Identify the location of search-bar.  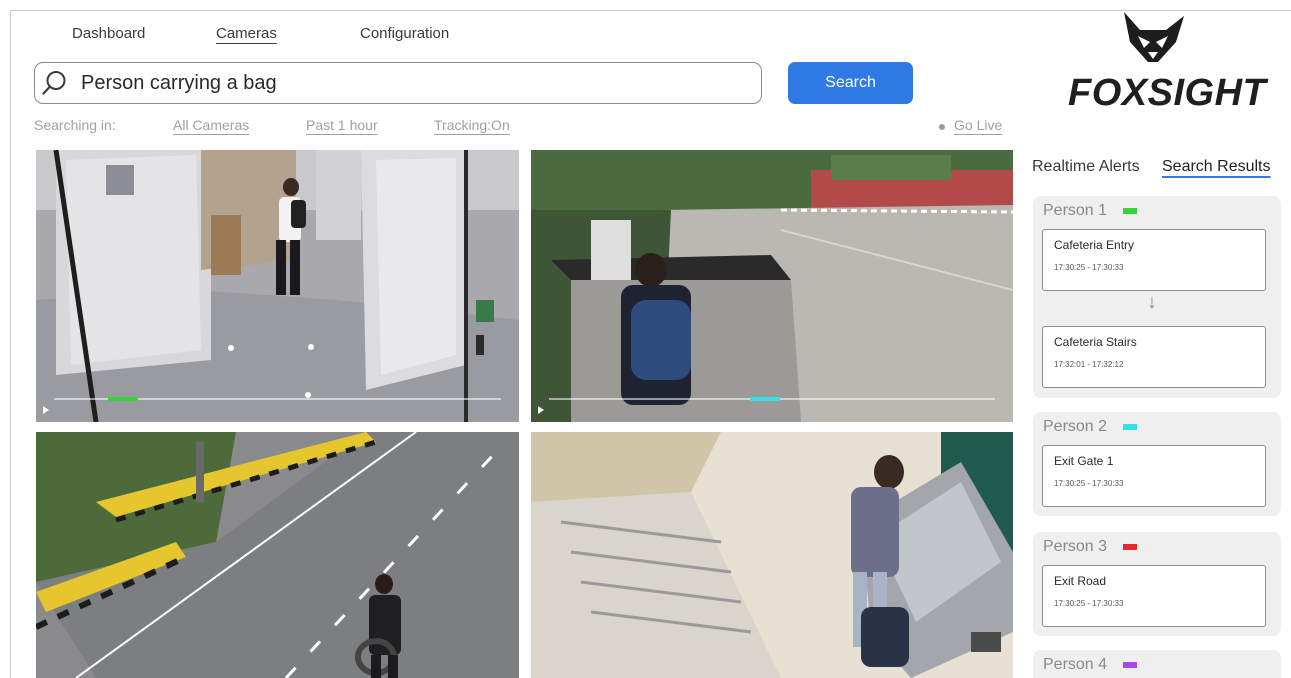
(398, 83).